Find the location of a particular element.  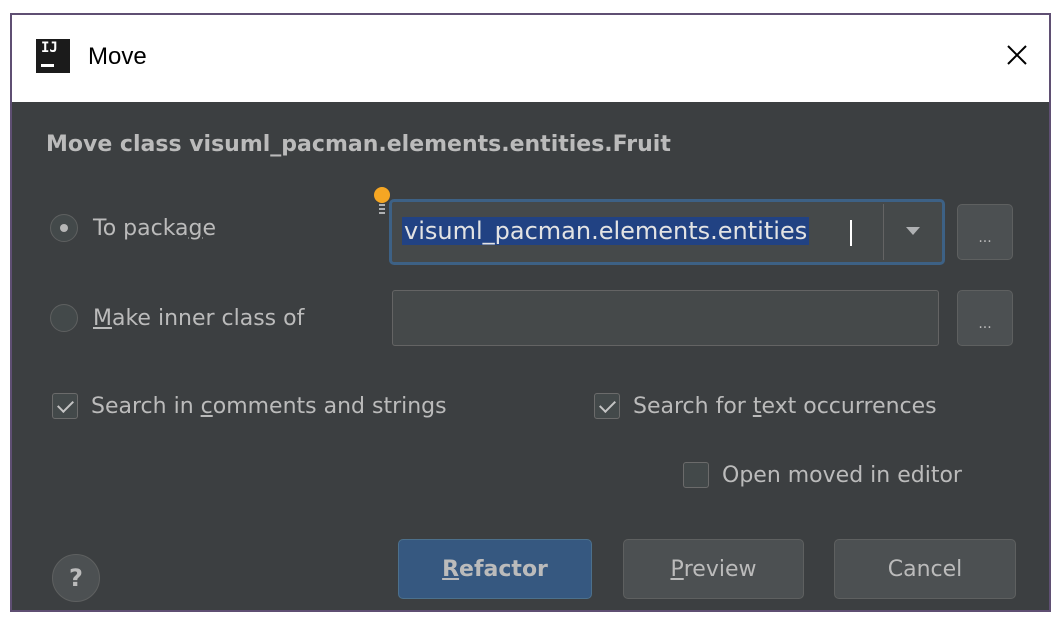

search-comments-label: Search in comments and strings is located at coordinates (269, 406).